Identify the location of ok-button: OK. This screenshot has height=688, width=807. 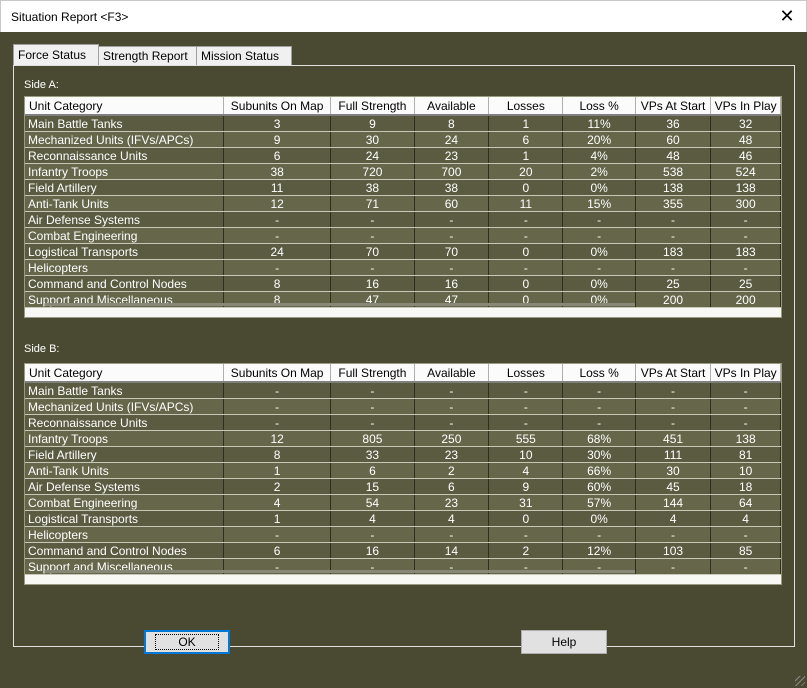
(187, 642).